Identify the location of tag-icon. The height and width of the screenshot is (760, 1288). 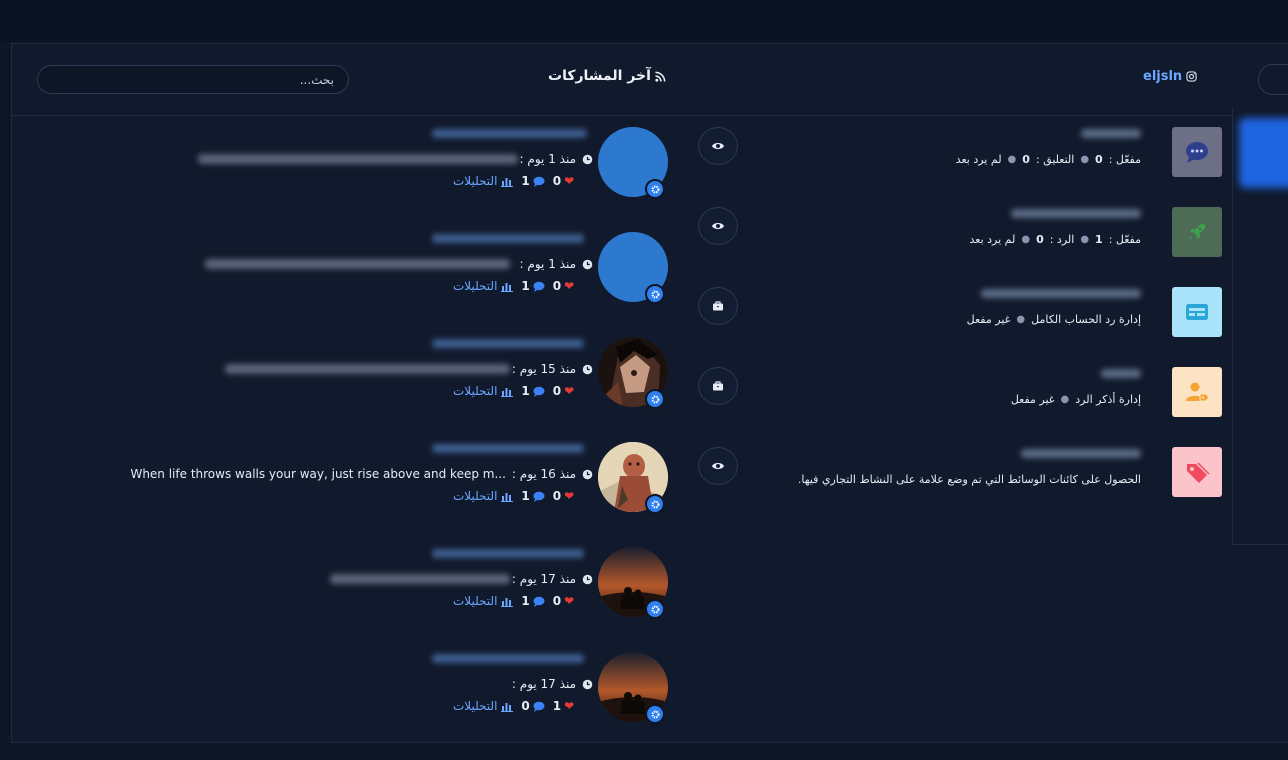
(1198, 472).